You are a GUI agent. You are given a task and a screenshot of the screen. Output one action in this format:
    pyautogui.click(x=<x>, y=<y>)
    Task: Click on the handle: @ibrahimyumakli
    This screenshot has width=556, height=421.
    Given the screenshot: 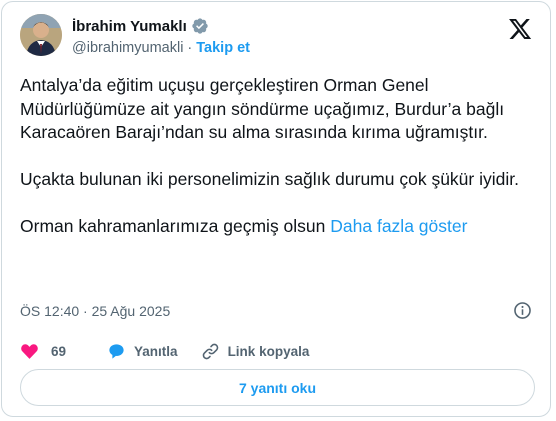 What is the action you would take?
    pyautogui.click(x=127, y=48)
    